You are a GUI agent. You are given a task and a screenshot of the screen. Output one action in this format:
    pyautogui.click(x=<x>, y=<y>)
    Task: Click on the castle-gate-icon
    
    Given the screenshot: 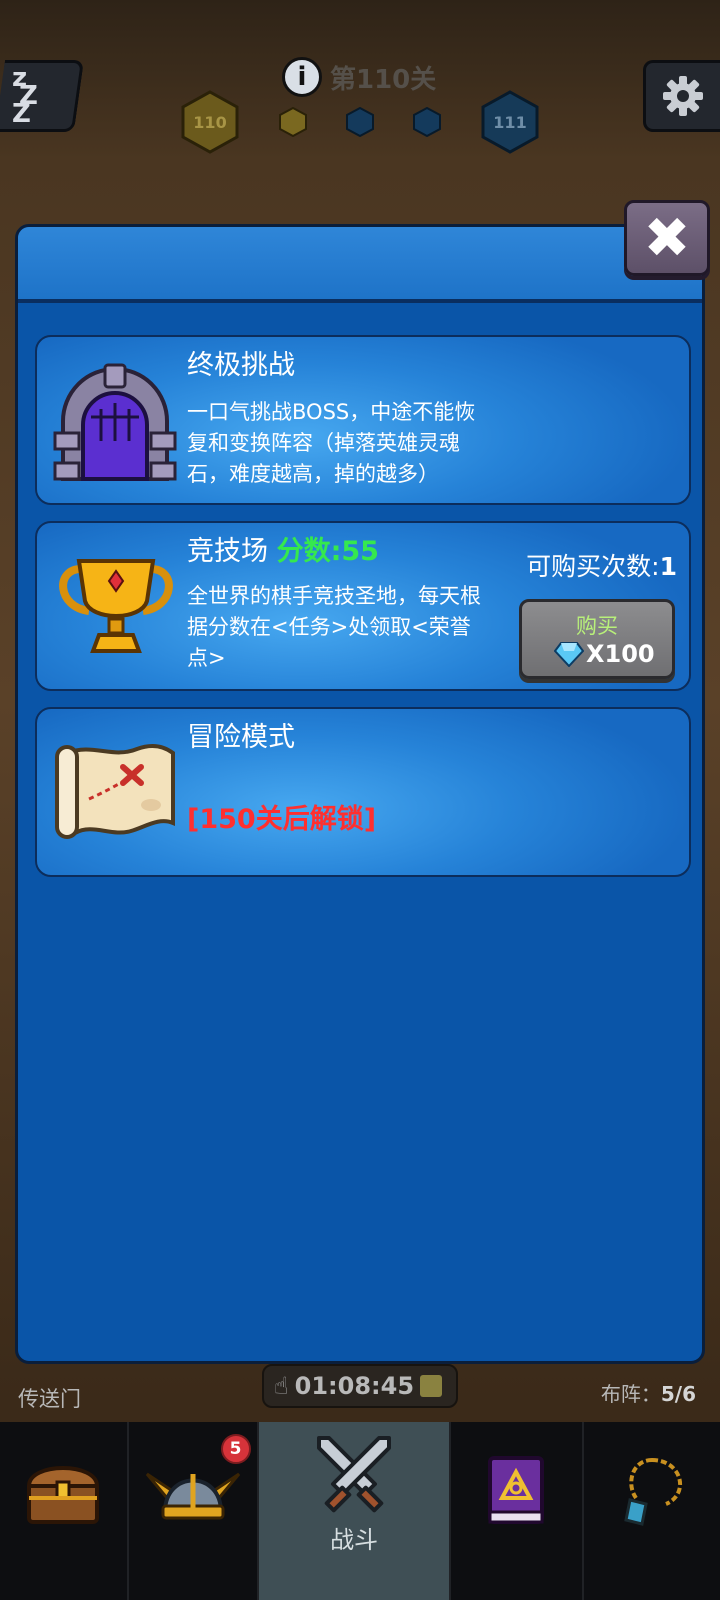 What is the action you would take?
    pyautogui.click(x=115, y=422)
    